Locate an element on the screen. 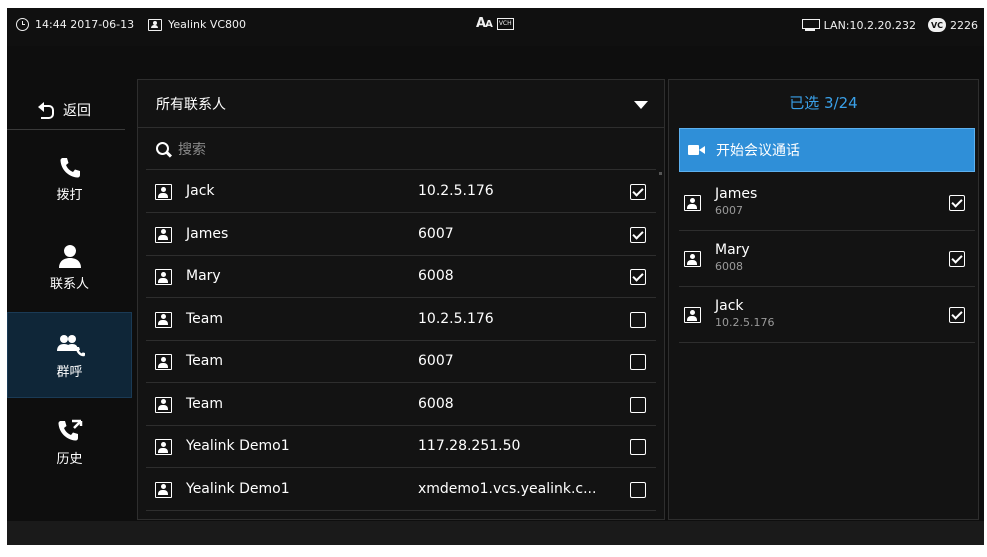 The height and width of the screenshot is (557, 987). back-arrow-icon is located at coordinates (46, 110).